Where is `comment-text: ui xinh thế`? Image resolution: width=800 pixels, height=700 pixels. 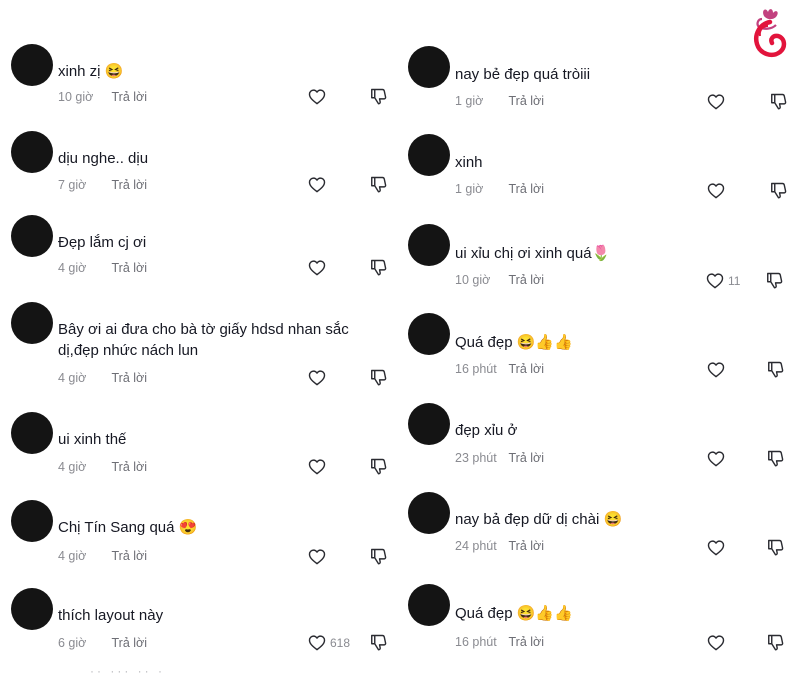
comment-text: ui xinh thế is located at coordinates (92, 439).